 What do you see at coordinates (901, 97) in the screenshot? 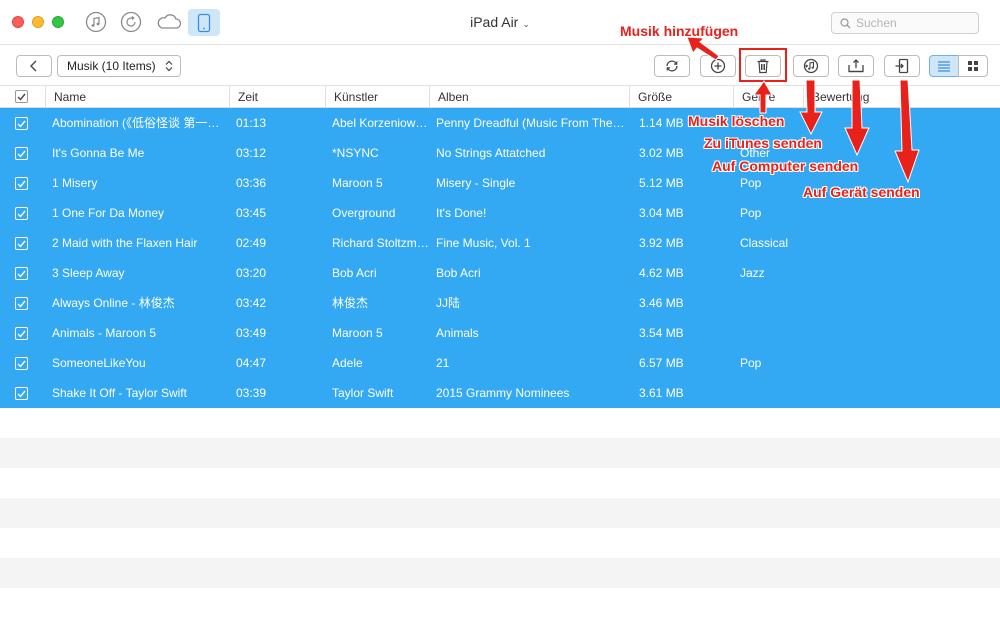
I see `column-header-rating: Bewertung` at bounding box center [901, 97].